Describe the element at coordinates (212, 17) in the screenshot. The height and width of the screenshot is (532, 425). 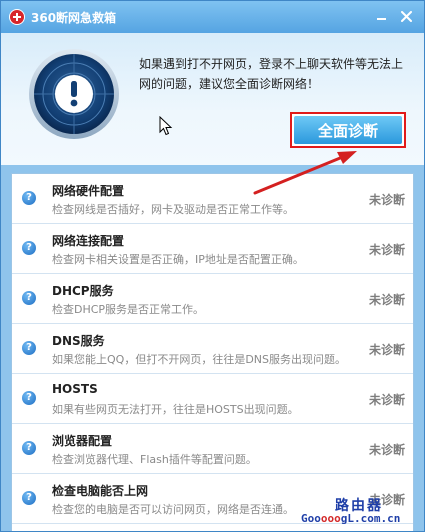
I see `title-bar: 360断网急救箱` at that location.